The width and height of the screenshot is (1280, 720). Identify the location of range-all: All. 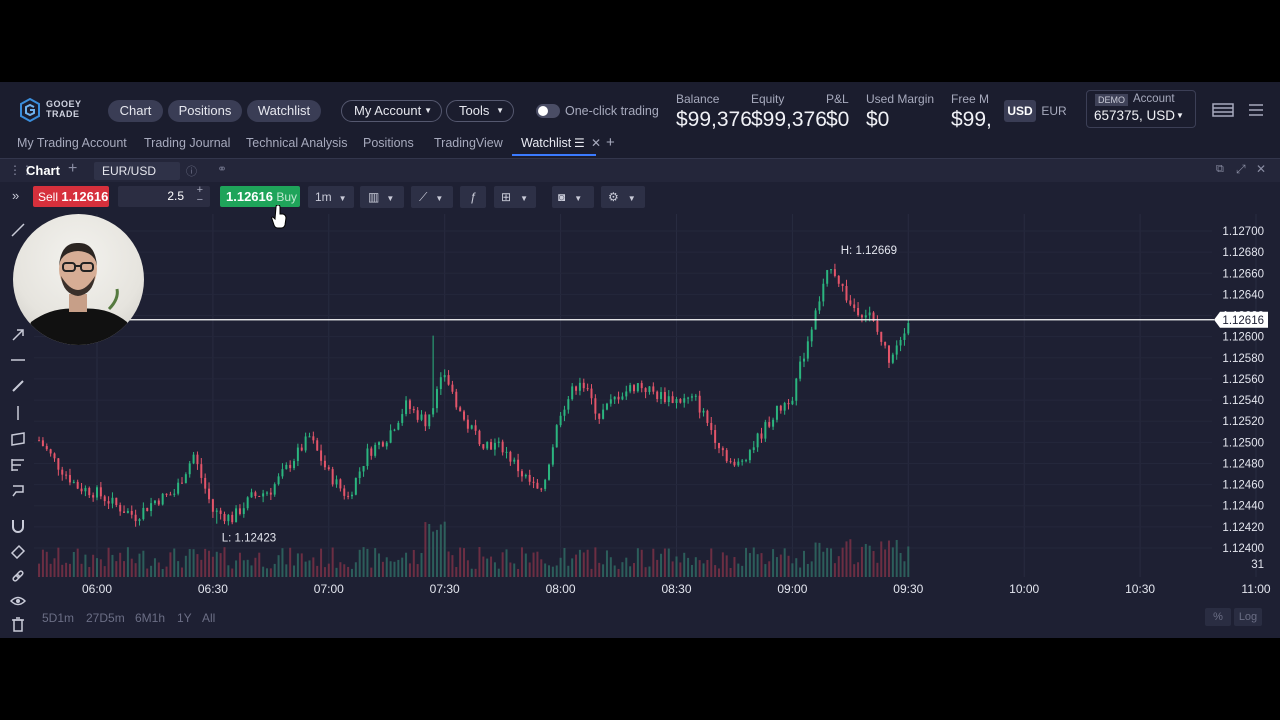
(208, 618).